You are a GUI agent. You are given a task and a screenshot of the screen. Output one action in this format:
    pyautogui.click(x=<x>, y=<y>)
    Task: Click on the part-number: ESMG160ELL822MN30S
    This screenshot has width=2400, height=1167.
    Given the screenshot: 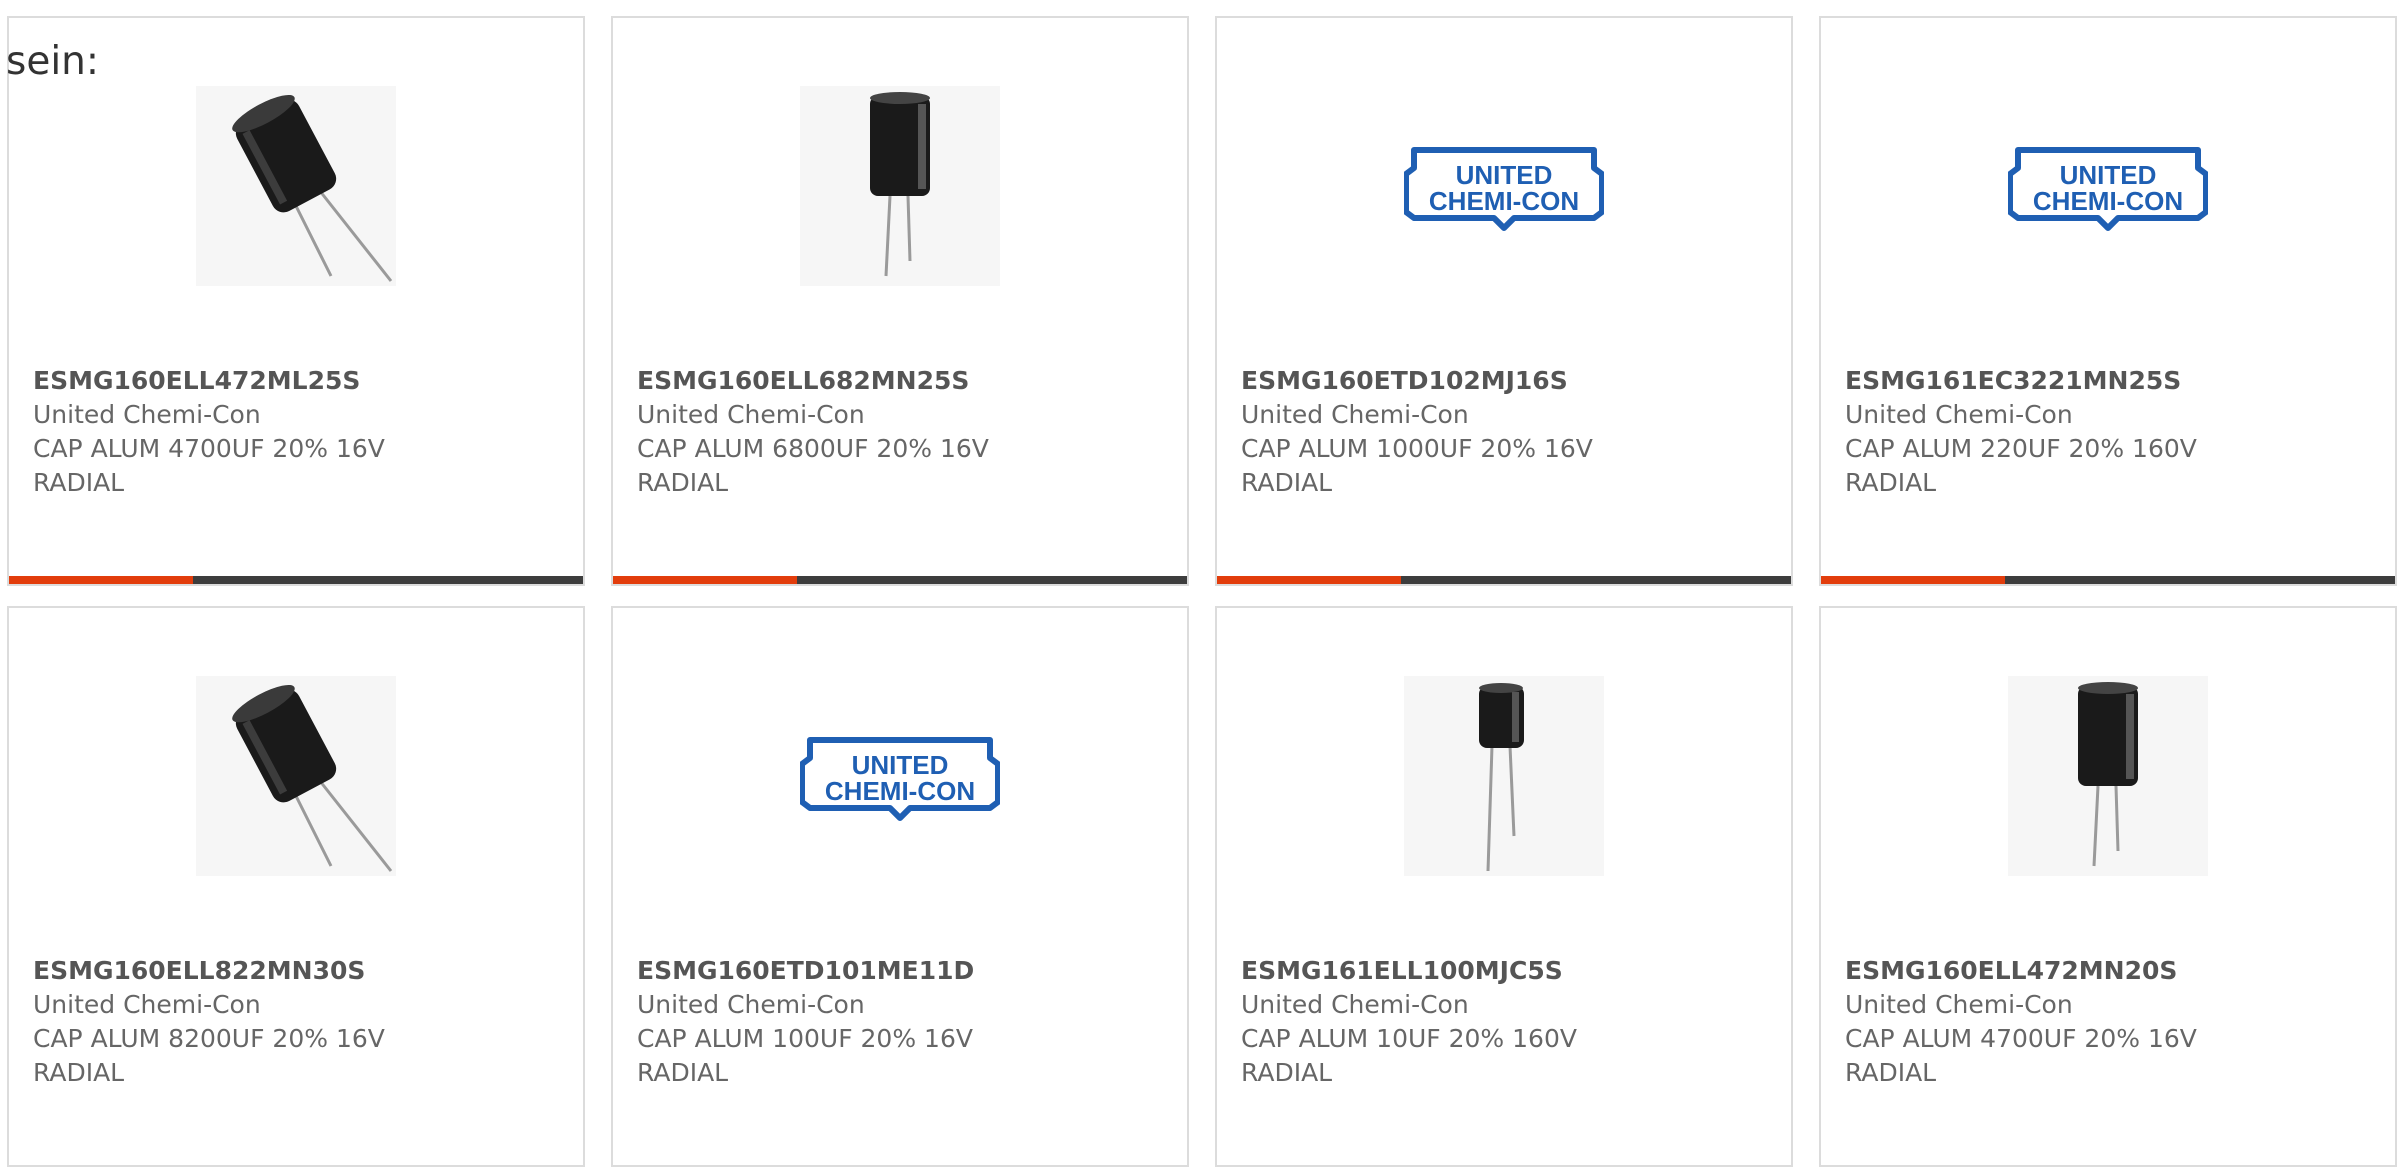 What is the action you would take?
    pyautogui.click(x=298, y=971)
    